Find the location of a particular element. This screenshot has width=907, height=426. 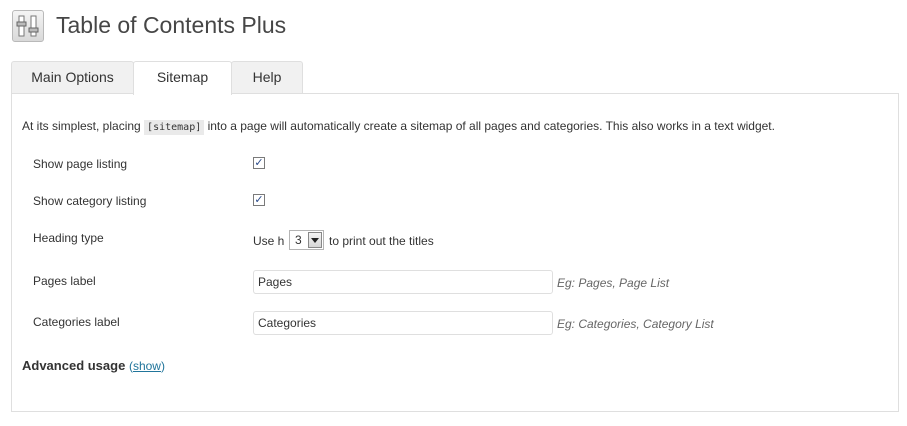

heading-type-suffix: to print out the titles is located at coordinates (381, 241).